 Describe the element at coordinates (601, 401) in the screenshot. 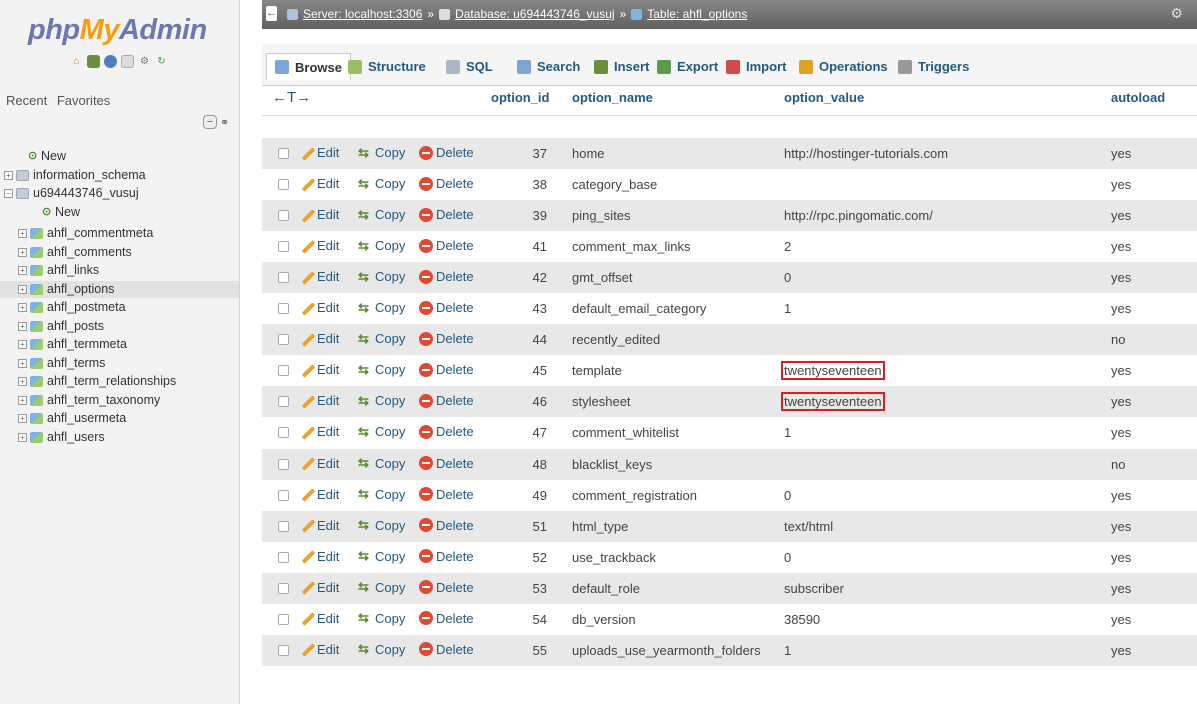

I see `cell-option-name: stylesheet` at that location.